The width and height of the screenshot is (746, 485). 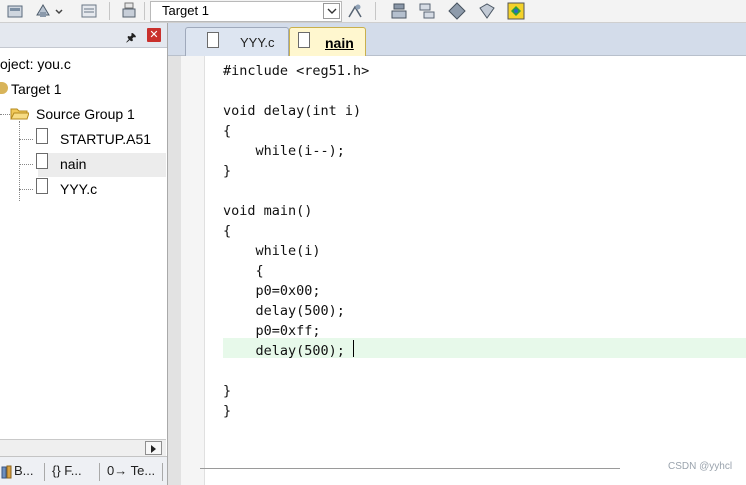 I want to click on tree-selection-highlight, so click(x=102, y=165).